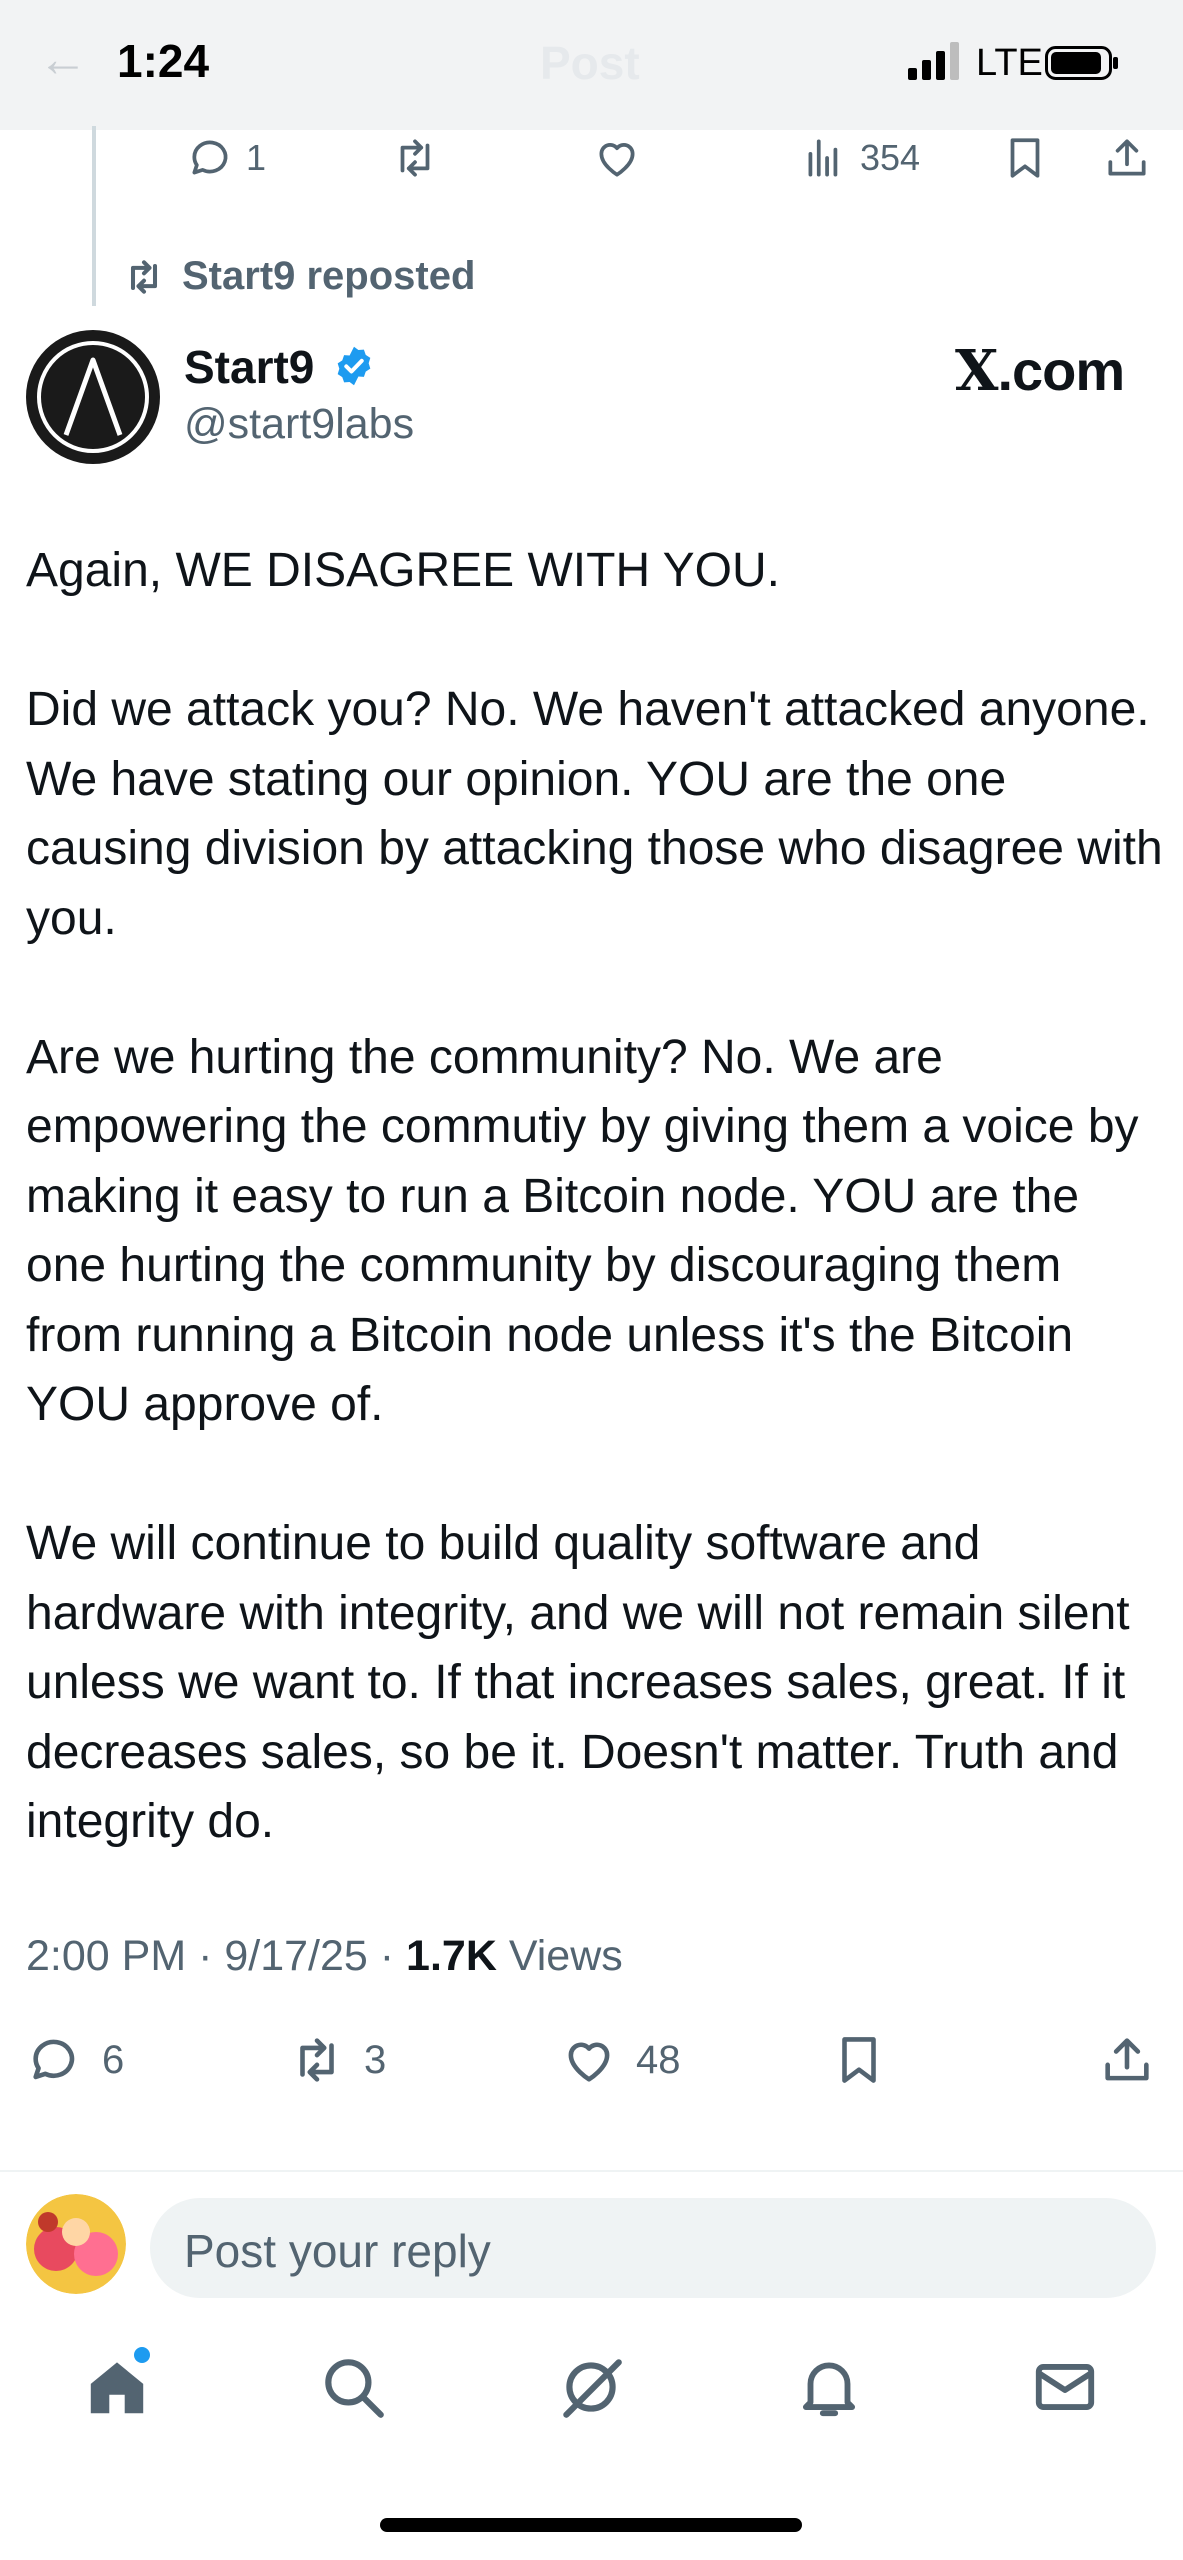 The width and height of the screenshot is (1183, 2560). What do you see at coordinates (93, 397) in the screenshot?
I see `author-avatar` at bounding box center [93, 397].